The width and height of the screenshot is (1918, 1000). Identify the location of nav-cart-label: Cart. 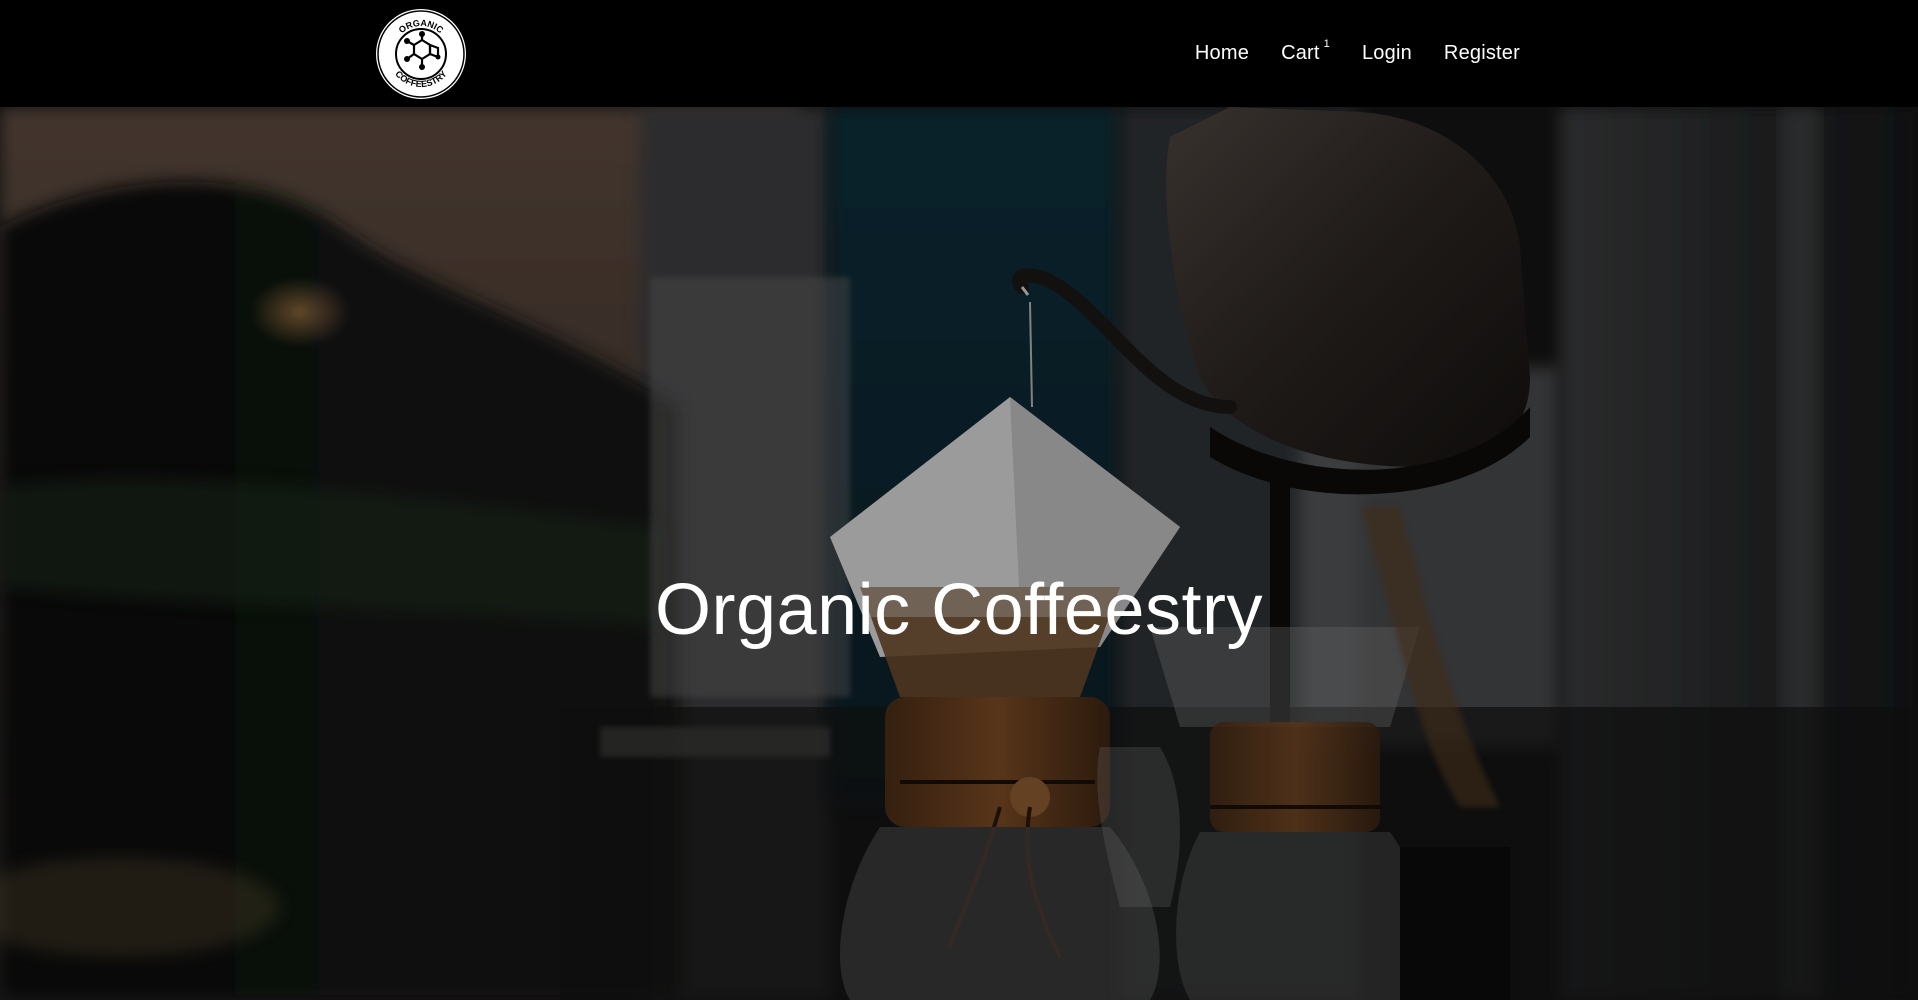
(1300, 53).